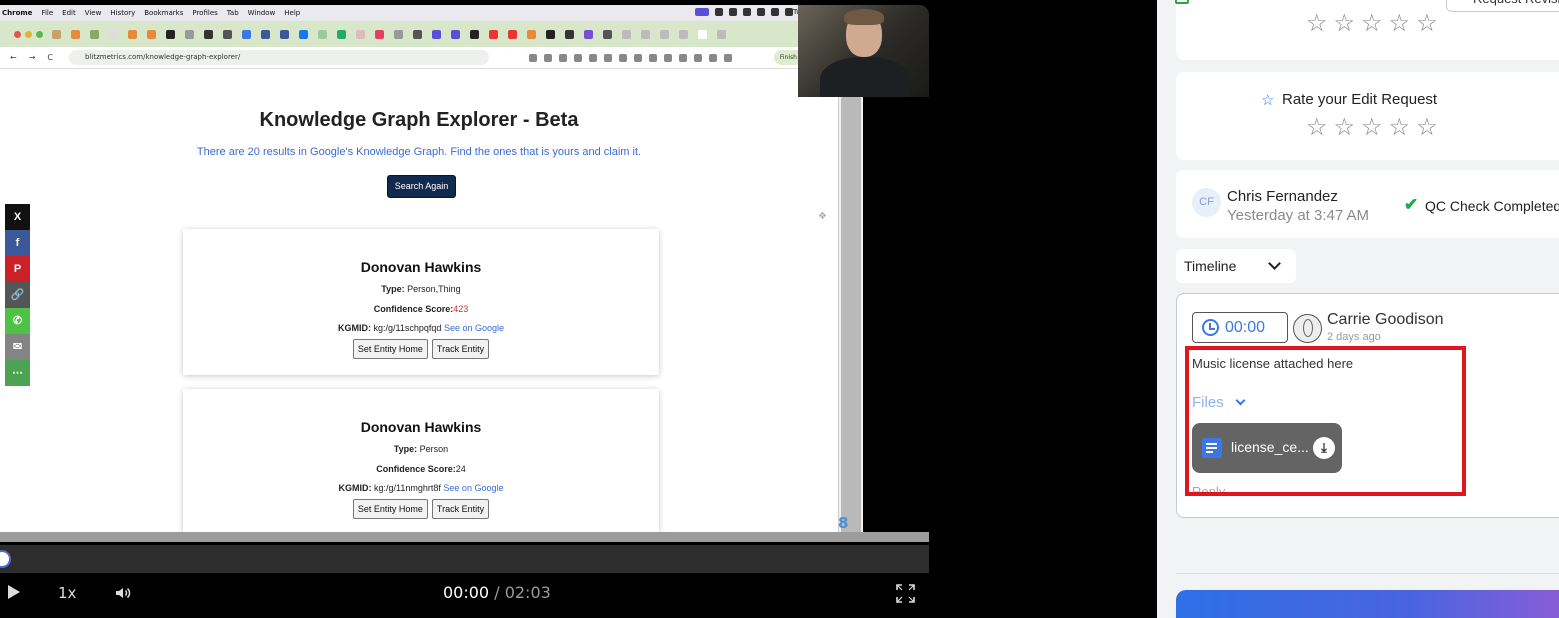  What do you see at coordinates (1282, 196) in the screenshot?
I see `qc-user-name: Chris Fernandez` at bounding box center [1282, 196].